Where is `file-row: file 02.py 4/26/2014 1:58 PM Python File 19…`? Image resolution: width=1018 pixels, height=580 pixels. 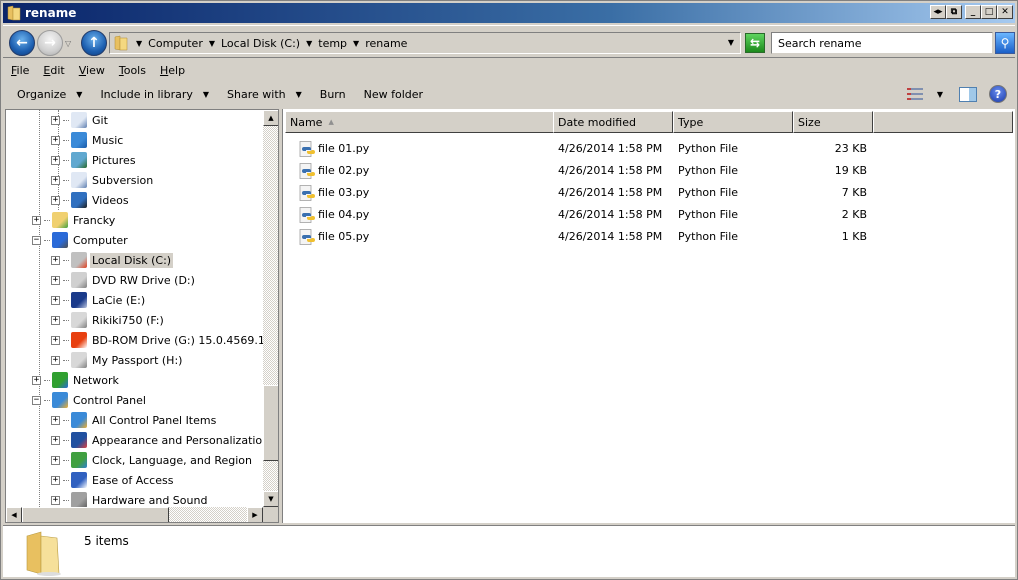
file-row: file 02.py 4/26/2014 1:58 PM Python File 19… is located at coordinates (583, 171).